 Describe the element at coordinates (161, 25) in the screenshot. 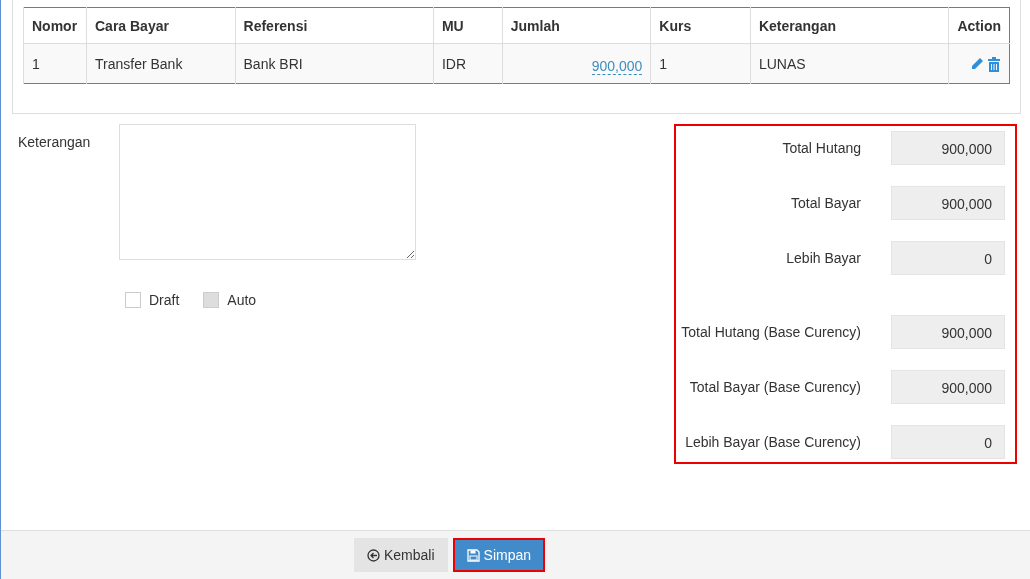

I see `column-header: Cara Bayar` at that location.